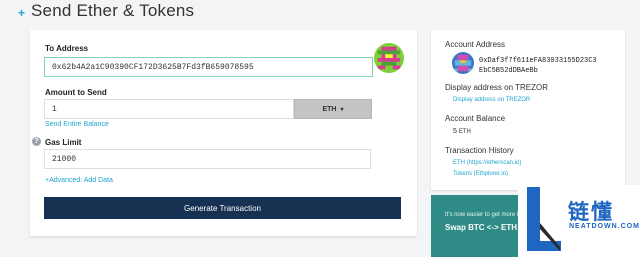  Describe the element at coordinates (207, 159) in the screenshot. I see `gas-limit-input: 21000` at that location.